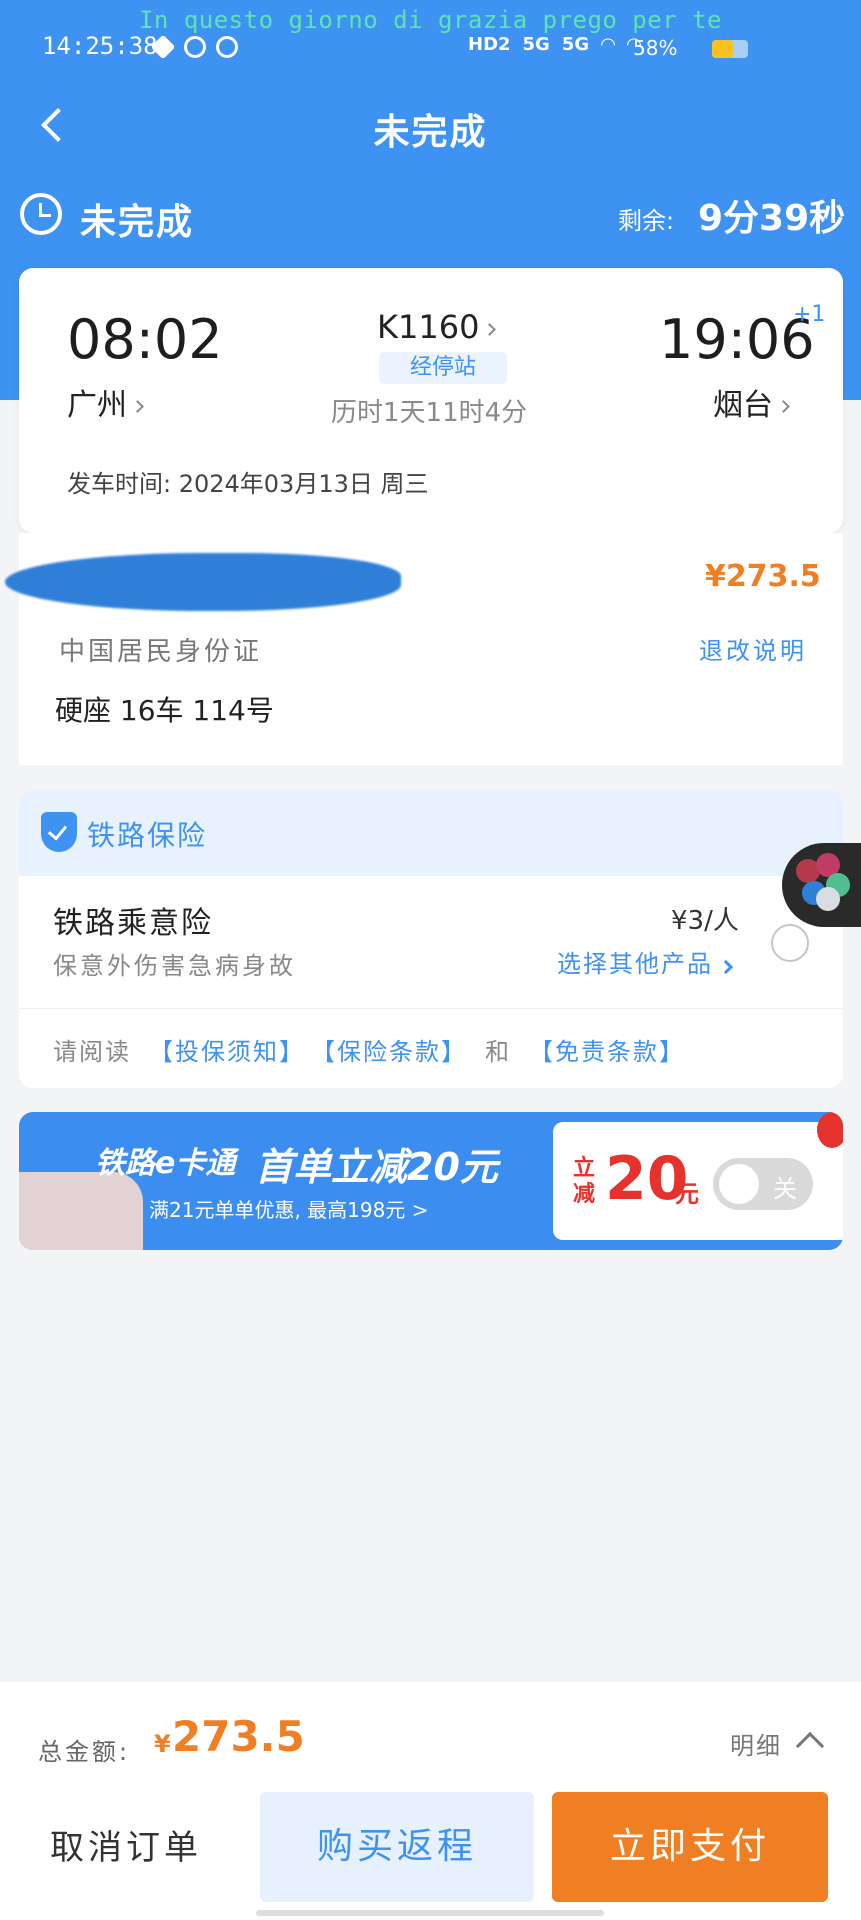 Image resolution: width=861 pixels, height=1920 pixels. What do you see at coordinates (431, 1008) in the screenshot?
I see `divider` at bounding box center [431, 1008].